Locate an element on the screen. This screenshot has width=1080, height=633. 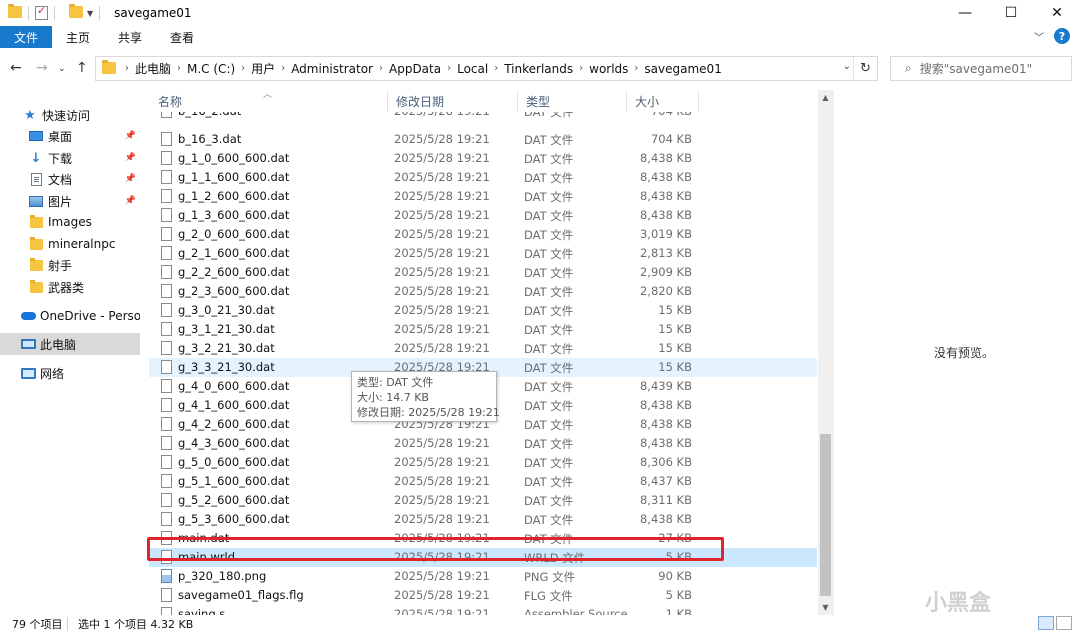
quick-access-dropdown-icon: ▼ is located at coordinates (90, 13).